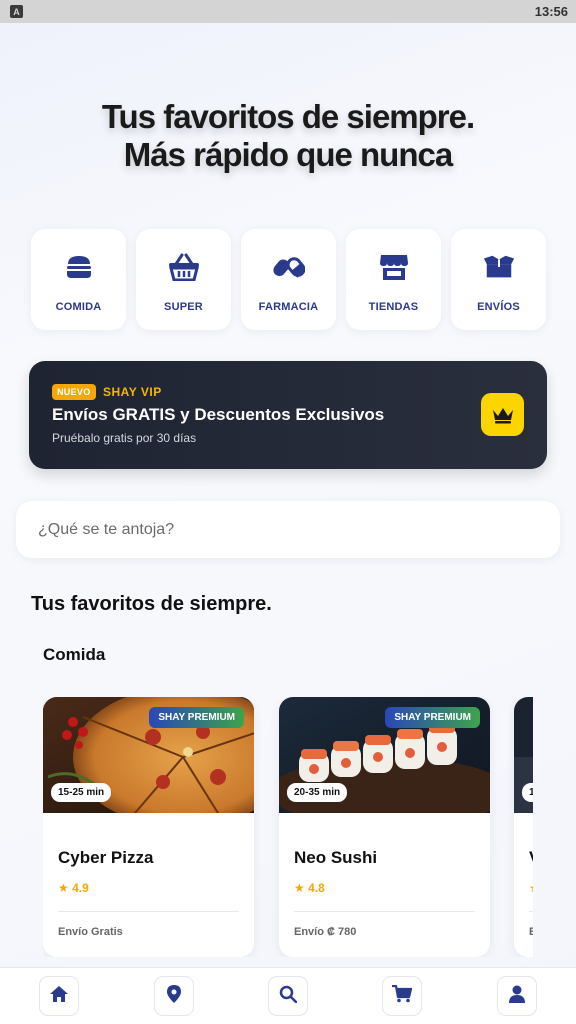  Describe the element at coordinates (325, 932) in the screenshot. I see `delivery-fee: Envío ₡ 780` at that location.